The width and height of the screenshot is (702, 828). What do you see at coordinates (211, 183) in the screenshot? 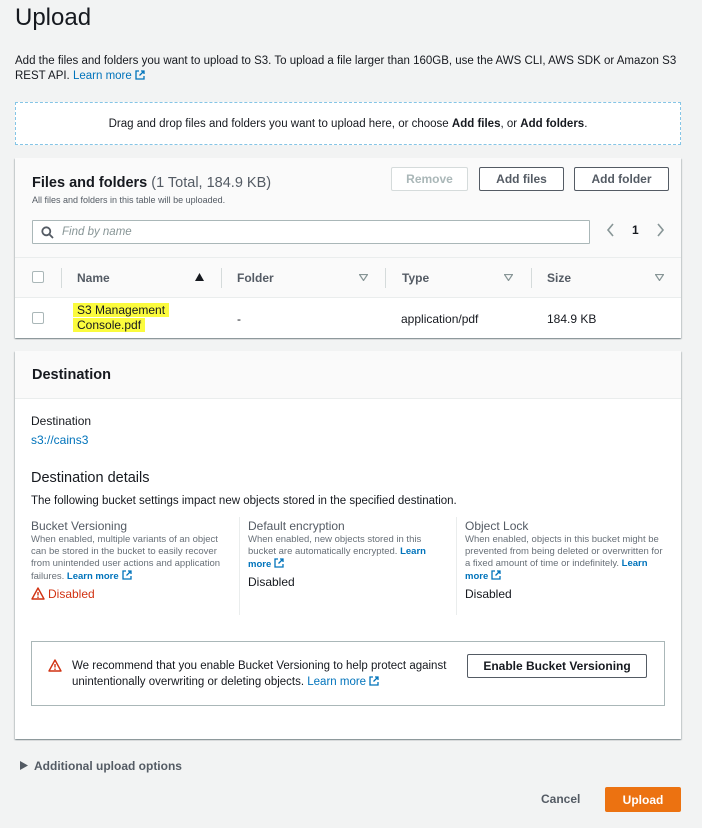
I see `files-count: (1 Total, 184.9 KB)` at bounding box center [211, 183].